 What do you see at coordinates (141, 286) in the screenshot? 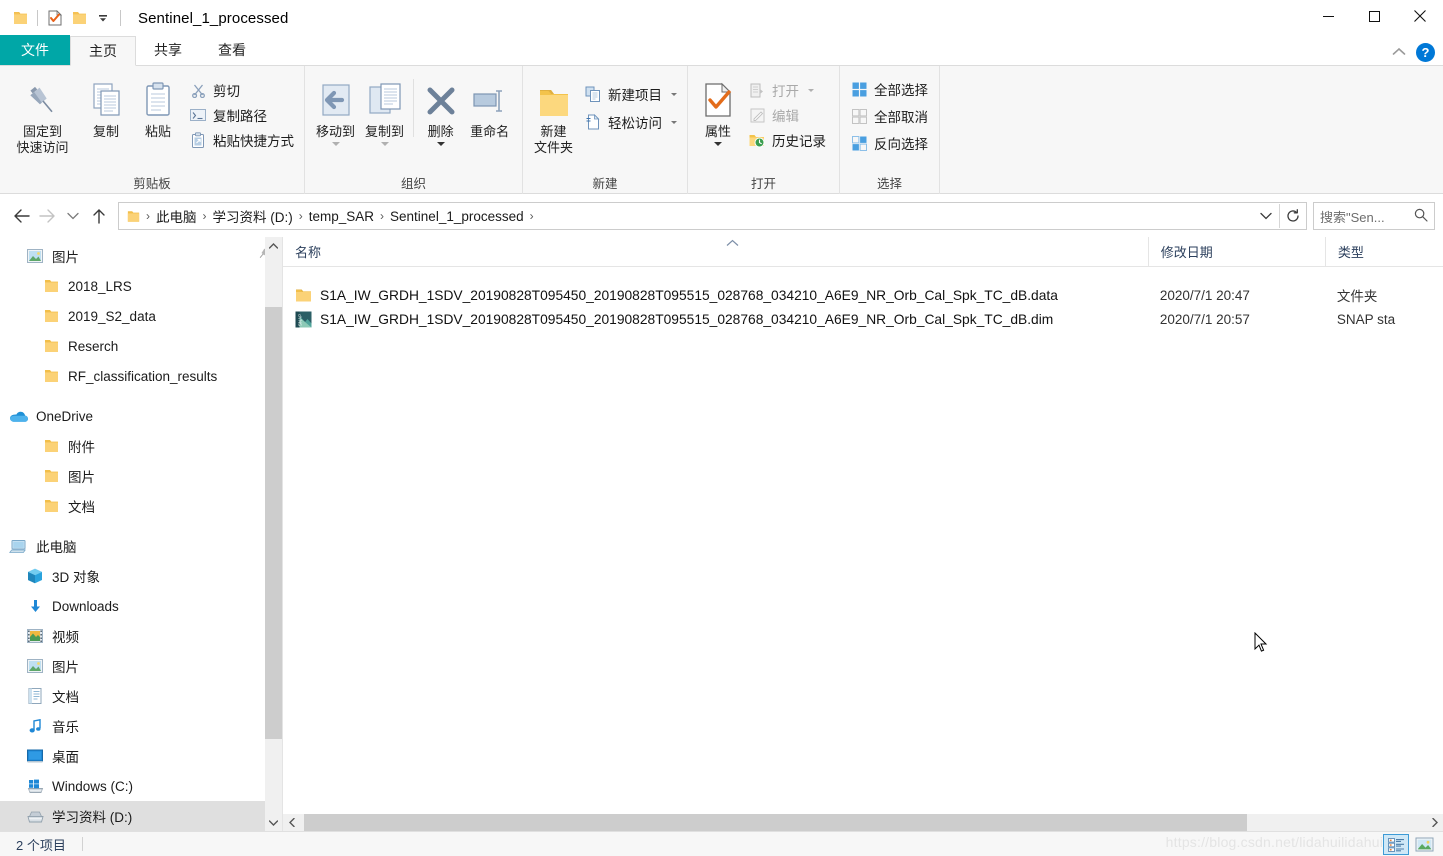
I see `sidebar-item-2018-lrs: 2018_LRS` at bounding box center [141, 286].